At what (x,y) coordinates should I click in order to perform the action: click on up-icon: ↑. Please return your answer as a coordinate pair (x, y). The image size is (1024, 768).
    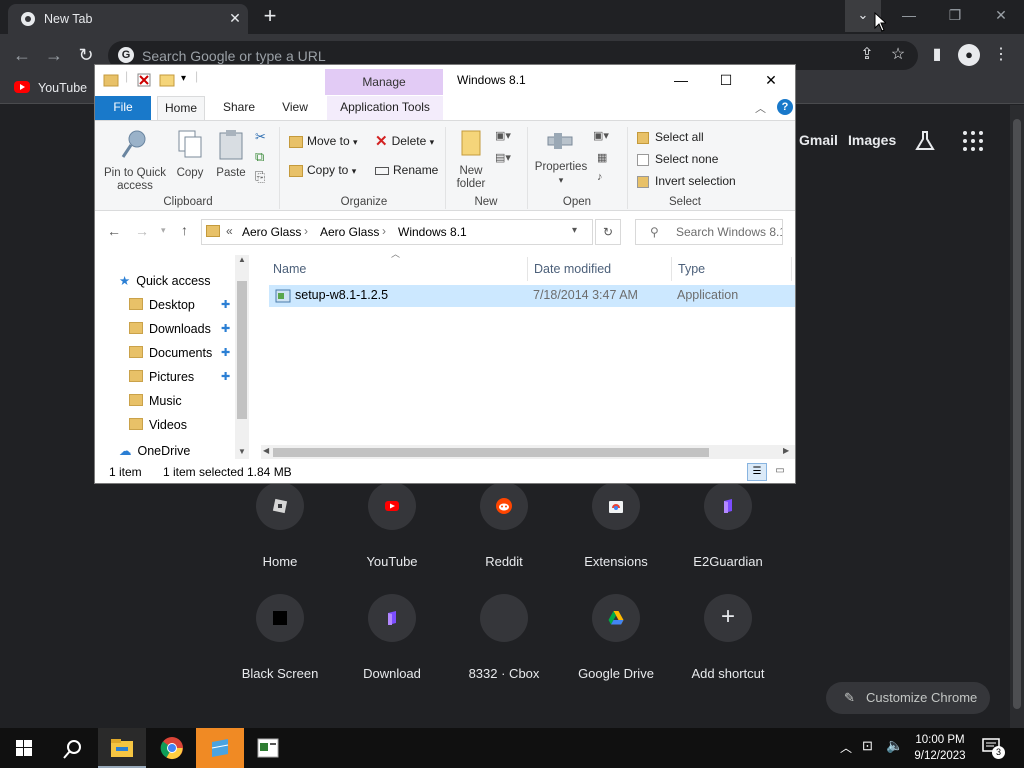
    Looking at the image, I should click on (184, 230).